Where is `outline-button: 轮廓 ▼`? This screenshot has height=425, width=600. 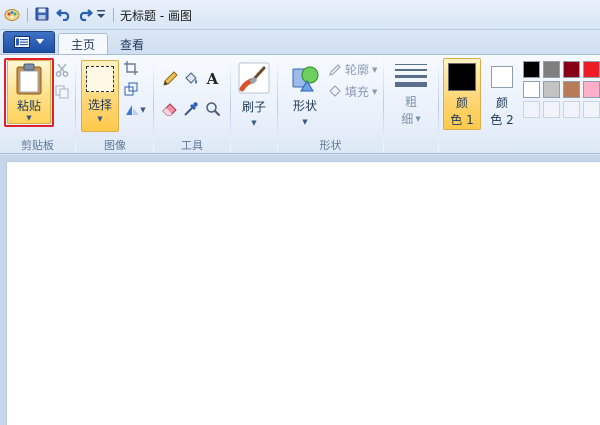 outline-button: 轮廓 ▼ is located at coordinates (352, 69).